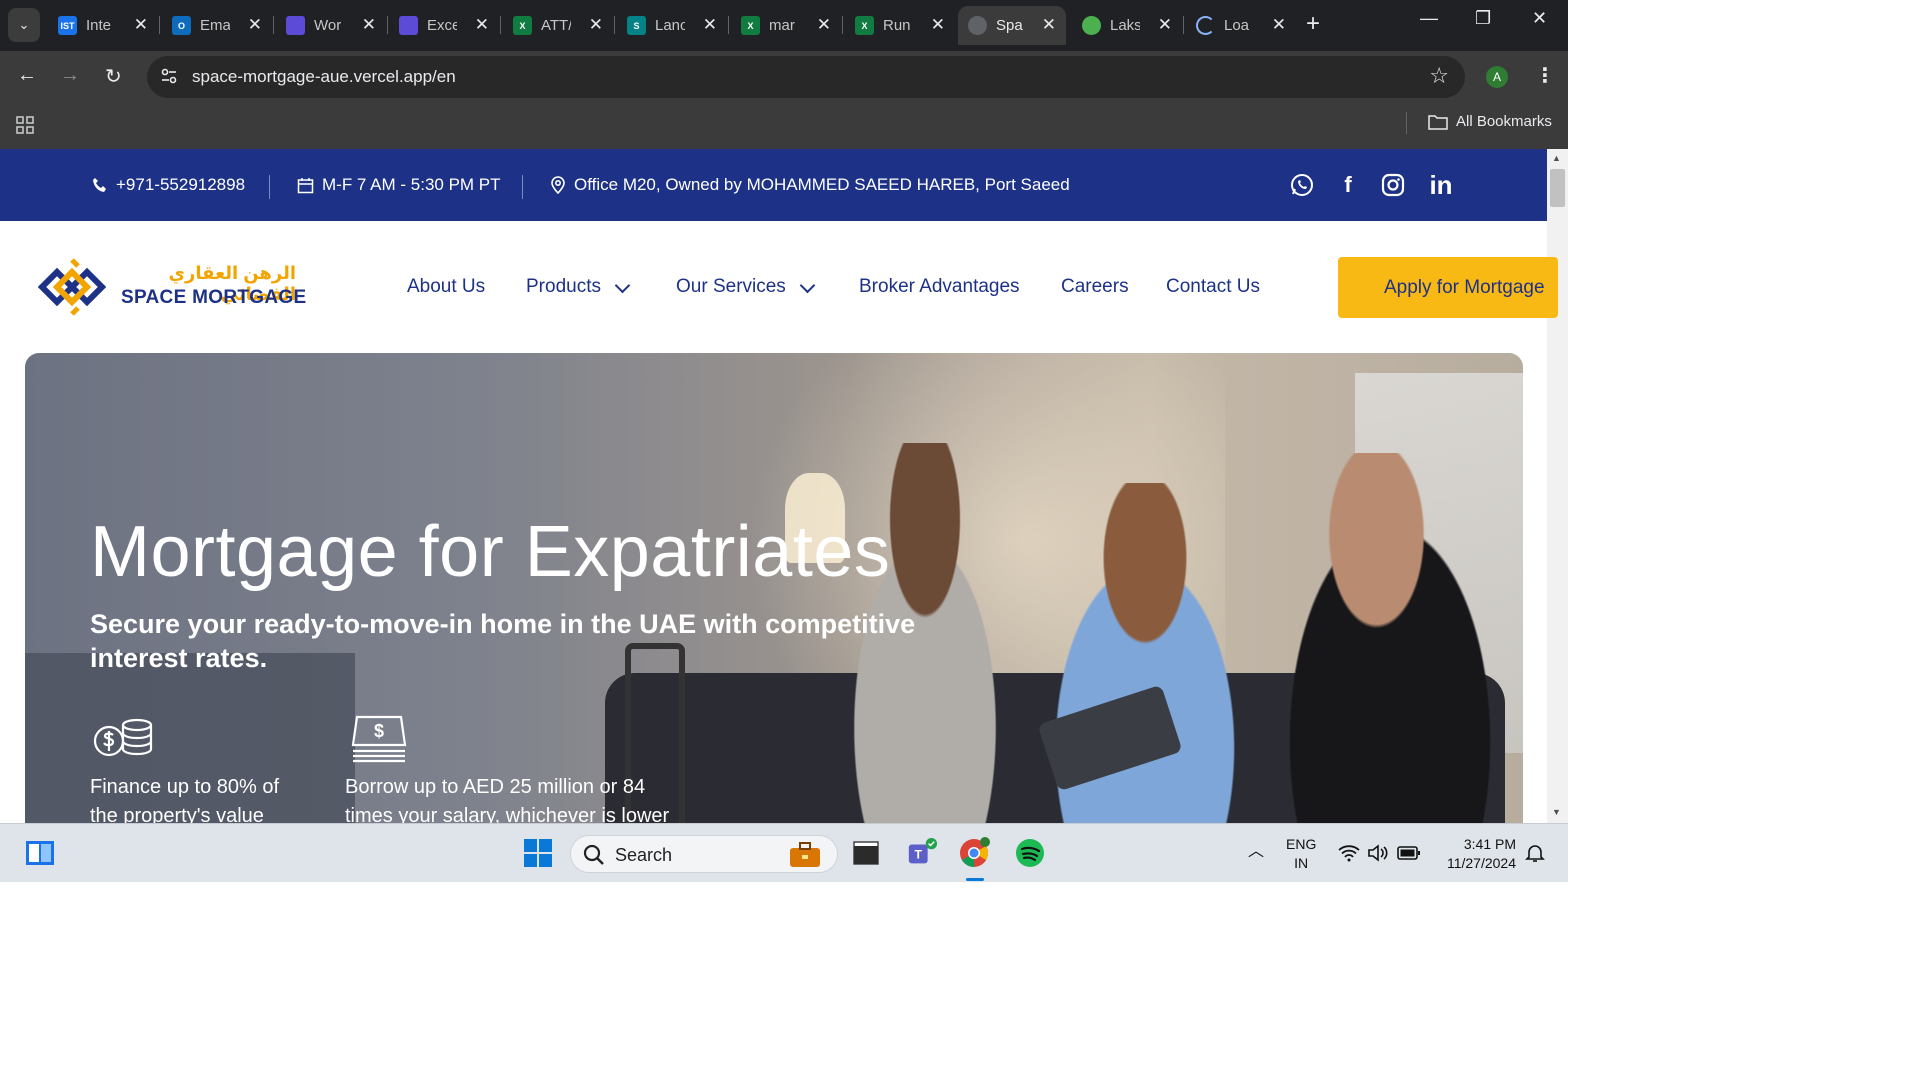  I want to click on tab-title: Laks, so click(1125, 25).